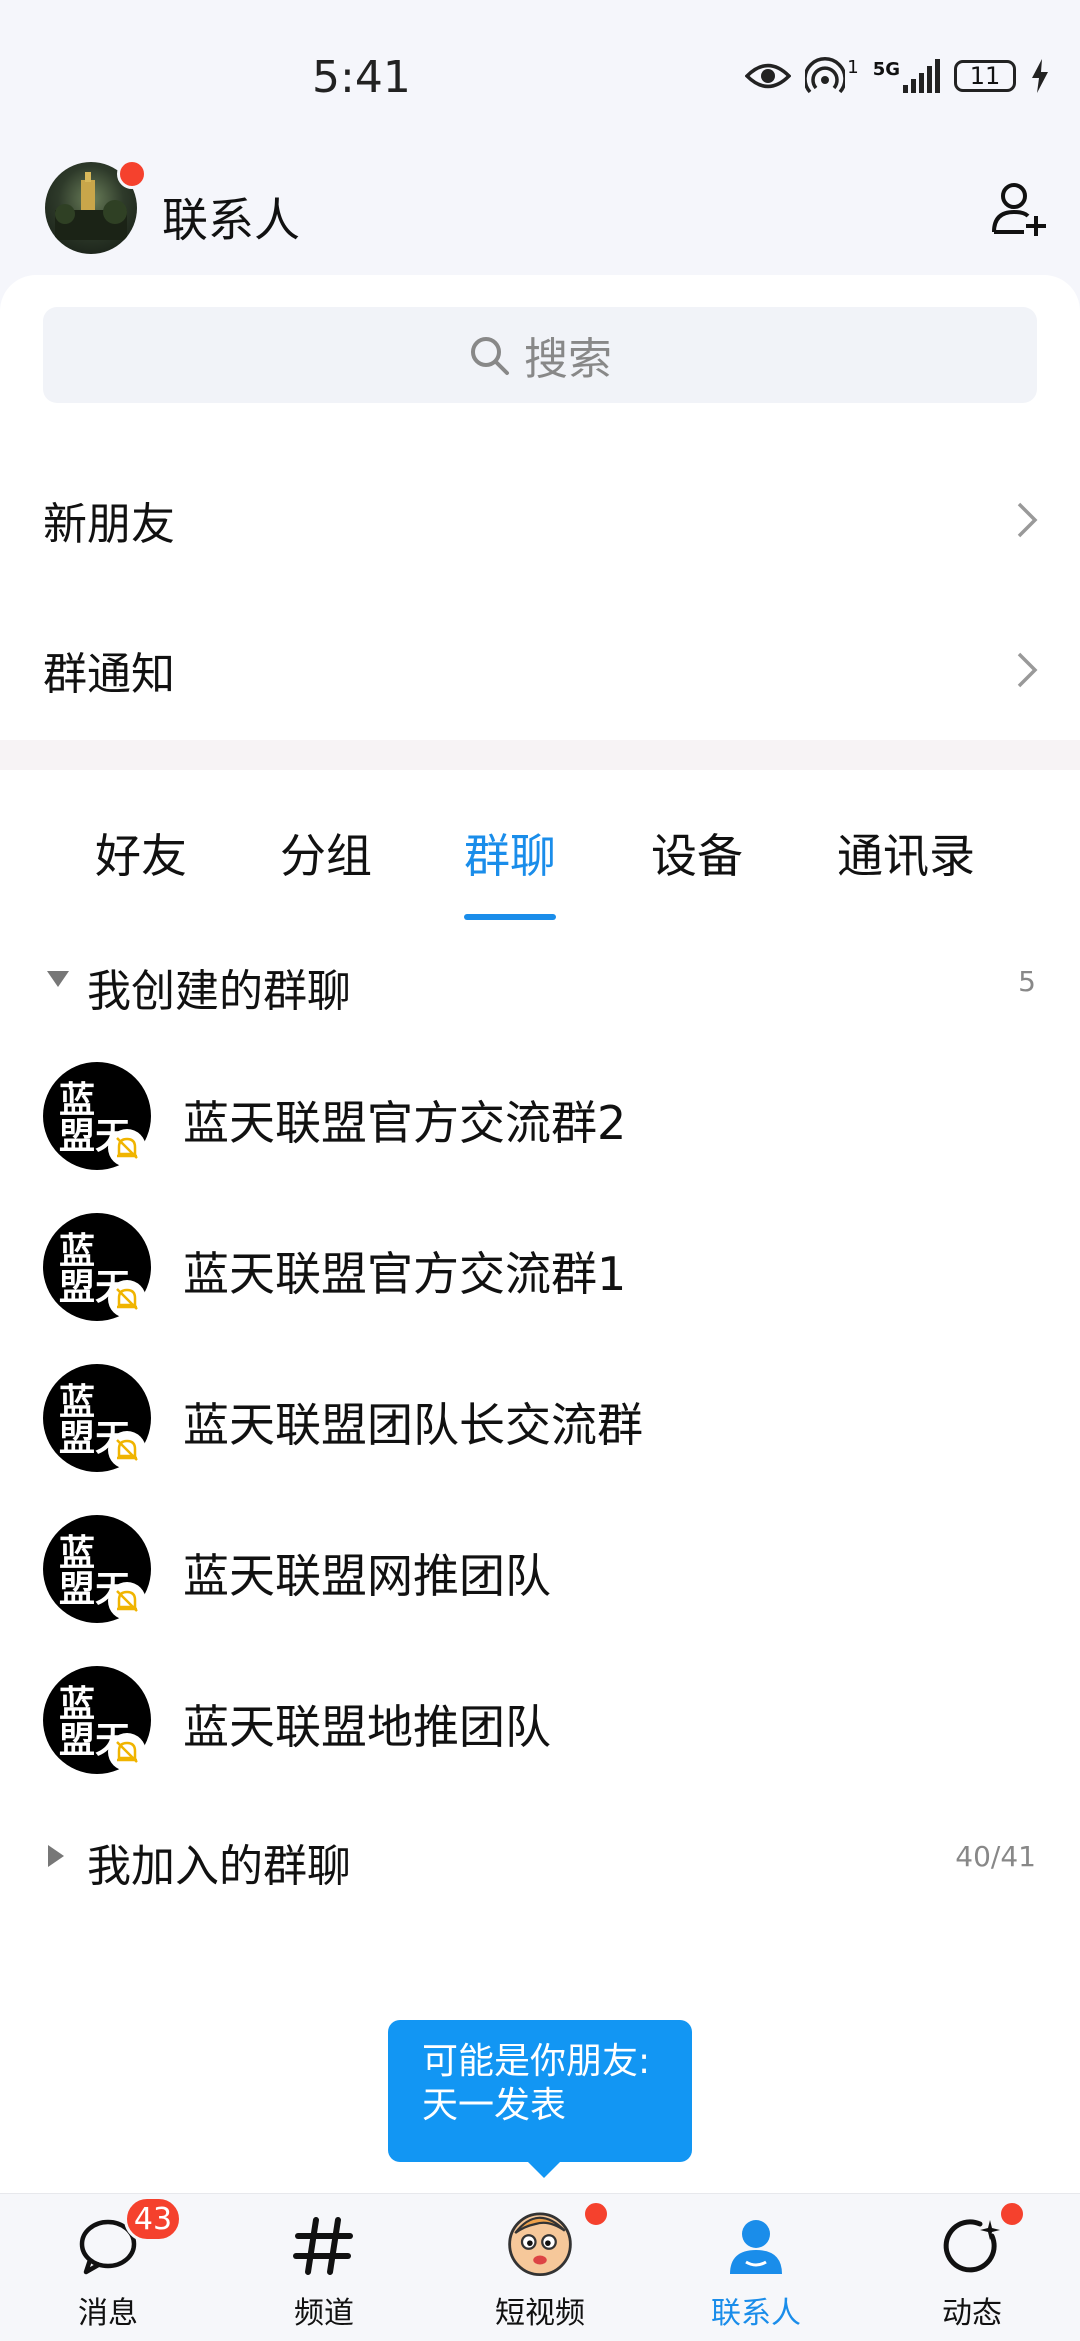  What do you see at coordinates (540, 2313) in the screenshot?
I see `nav-label: 短视频` at bounding box center [540, 2313].